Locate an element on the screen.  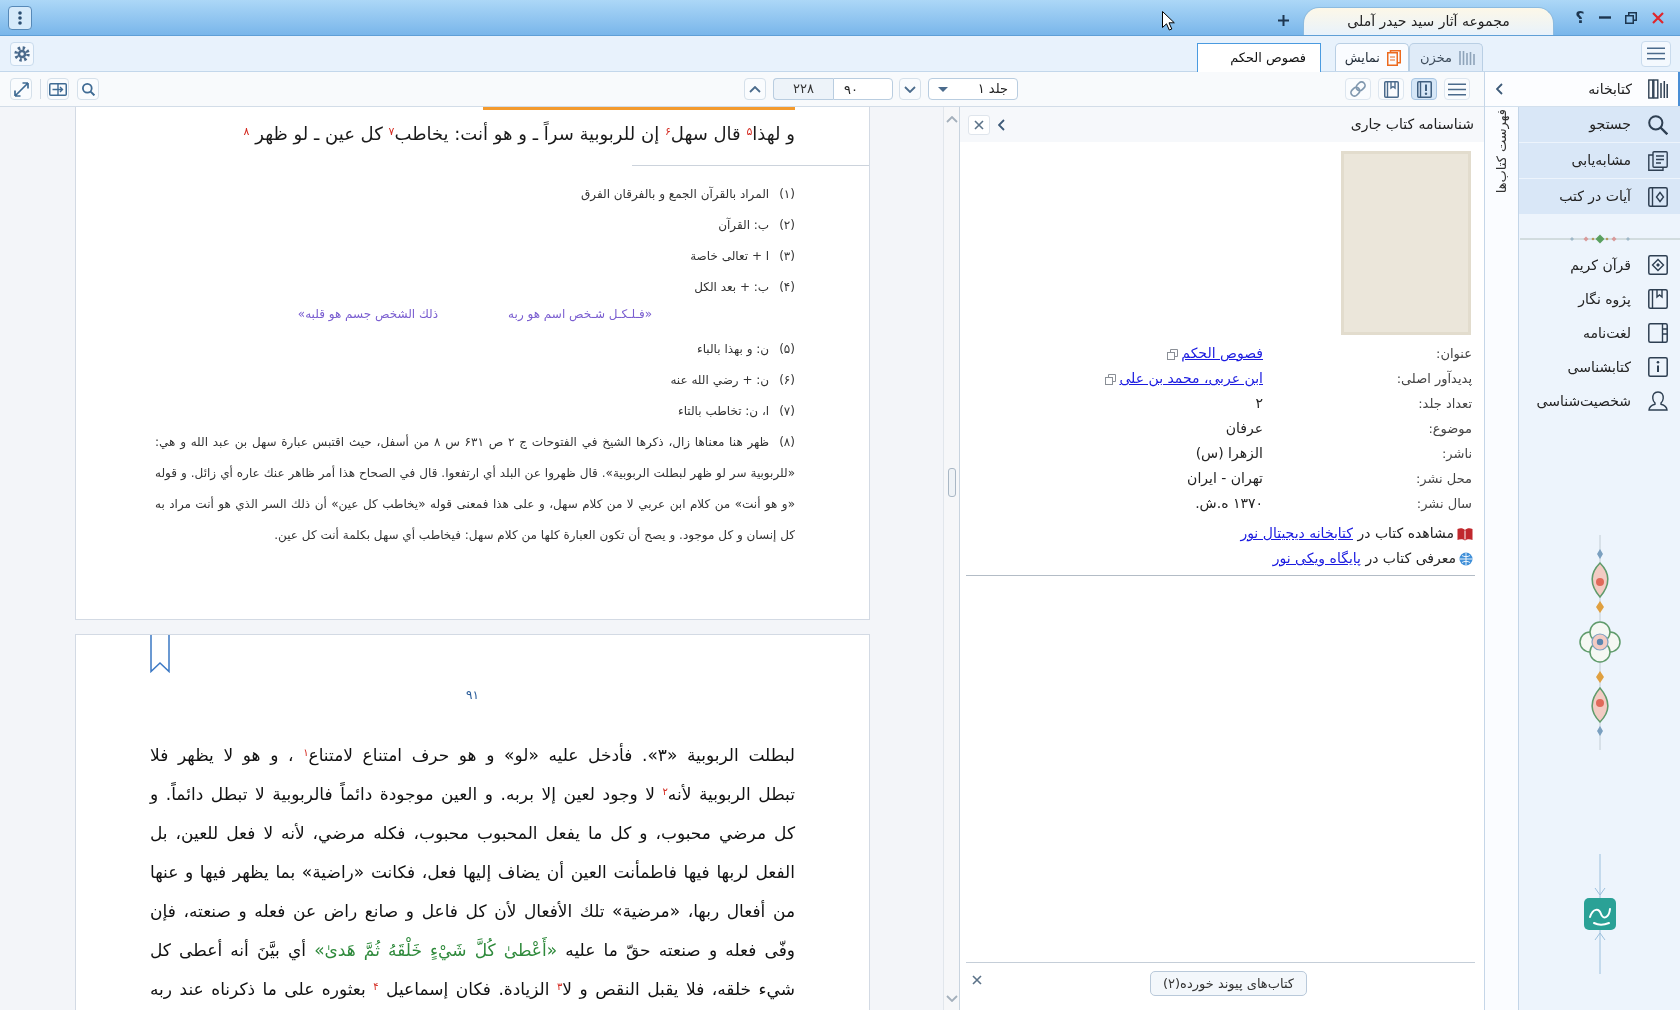
app-tab: مجموعه آثار سید حیدر آملی is located at coordinates (1428, 21).